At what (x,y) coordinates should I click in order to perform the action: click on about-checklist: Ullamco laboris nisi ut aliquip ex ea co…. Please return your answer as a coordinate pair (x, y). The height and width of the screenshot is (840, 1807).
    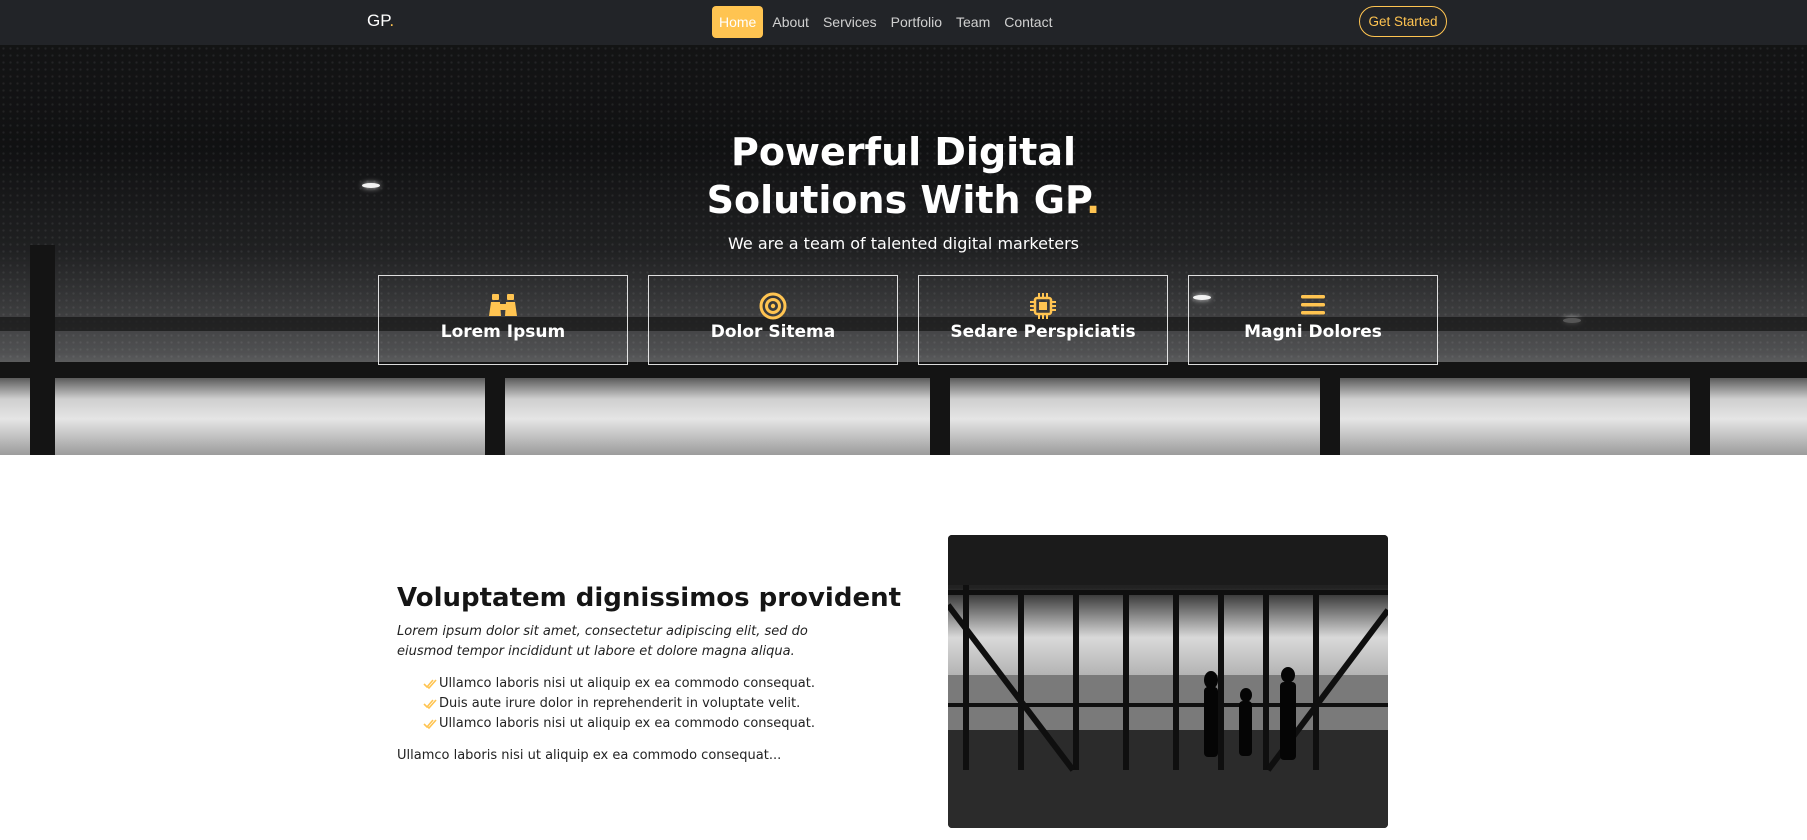
    Looking at the image, I should click on (619, 704).